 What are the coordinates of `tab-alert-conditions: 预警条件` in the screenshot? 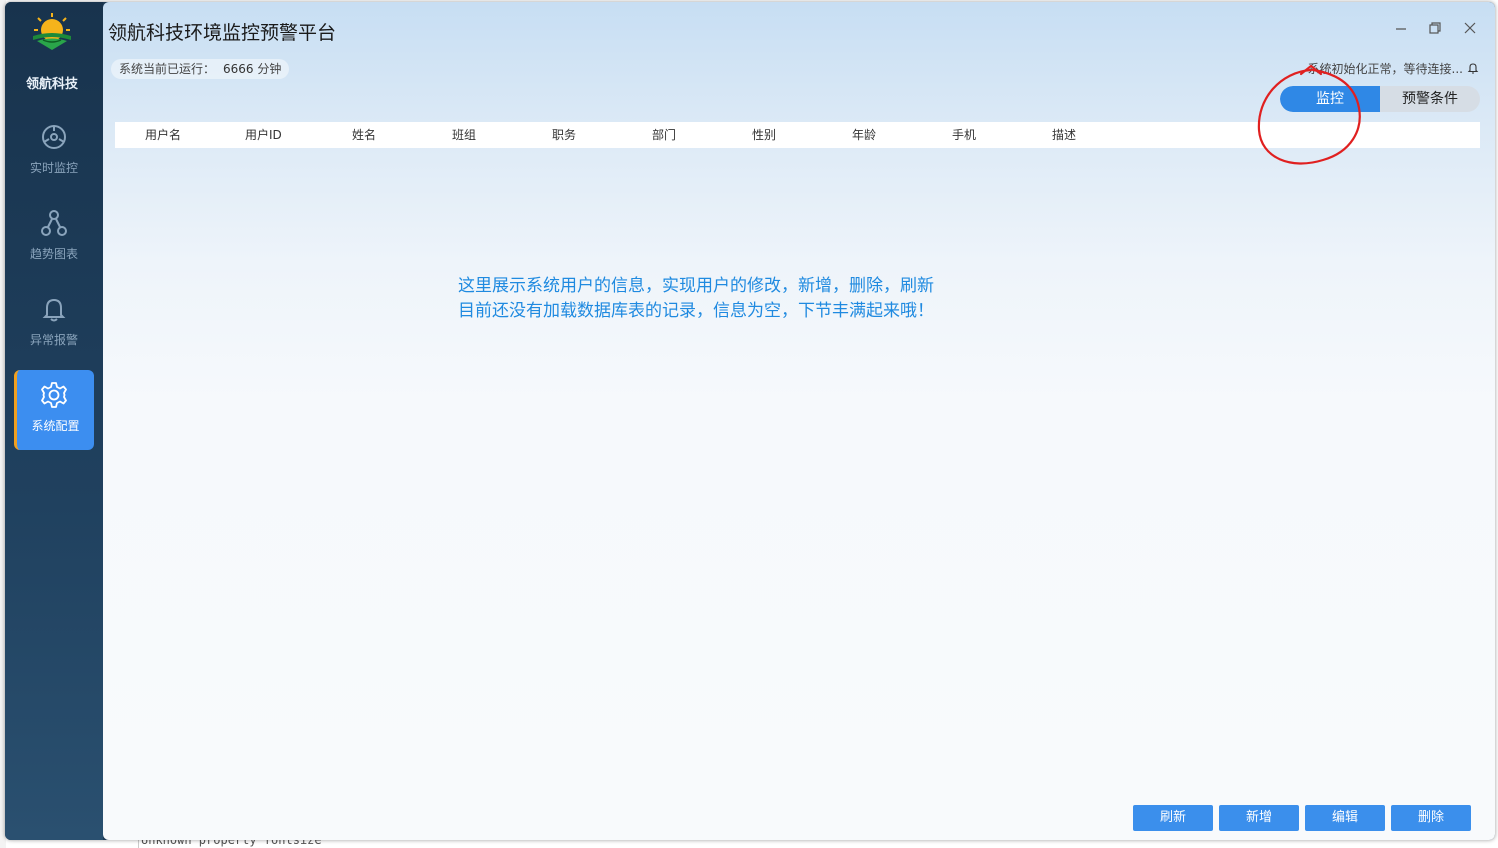 It's located at (1430, 99).